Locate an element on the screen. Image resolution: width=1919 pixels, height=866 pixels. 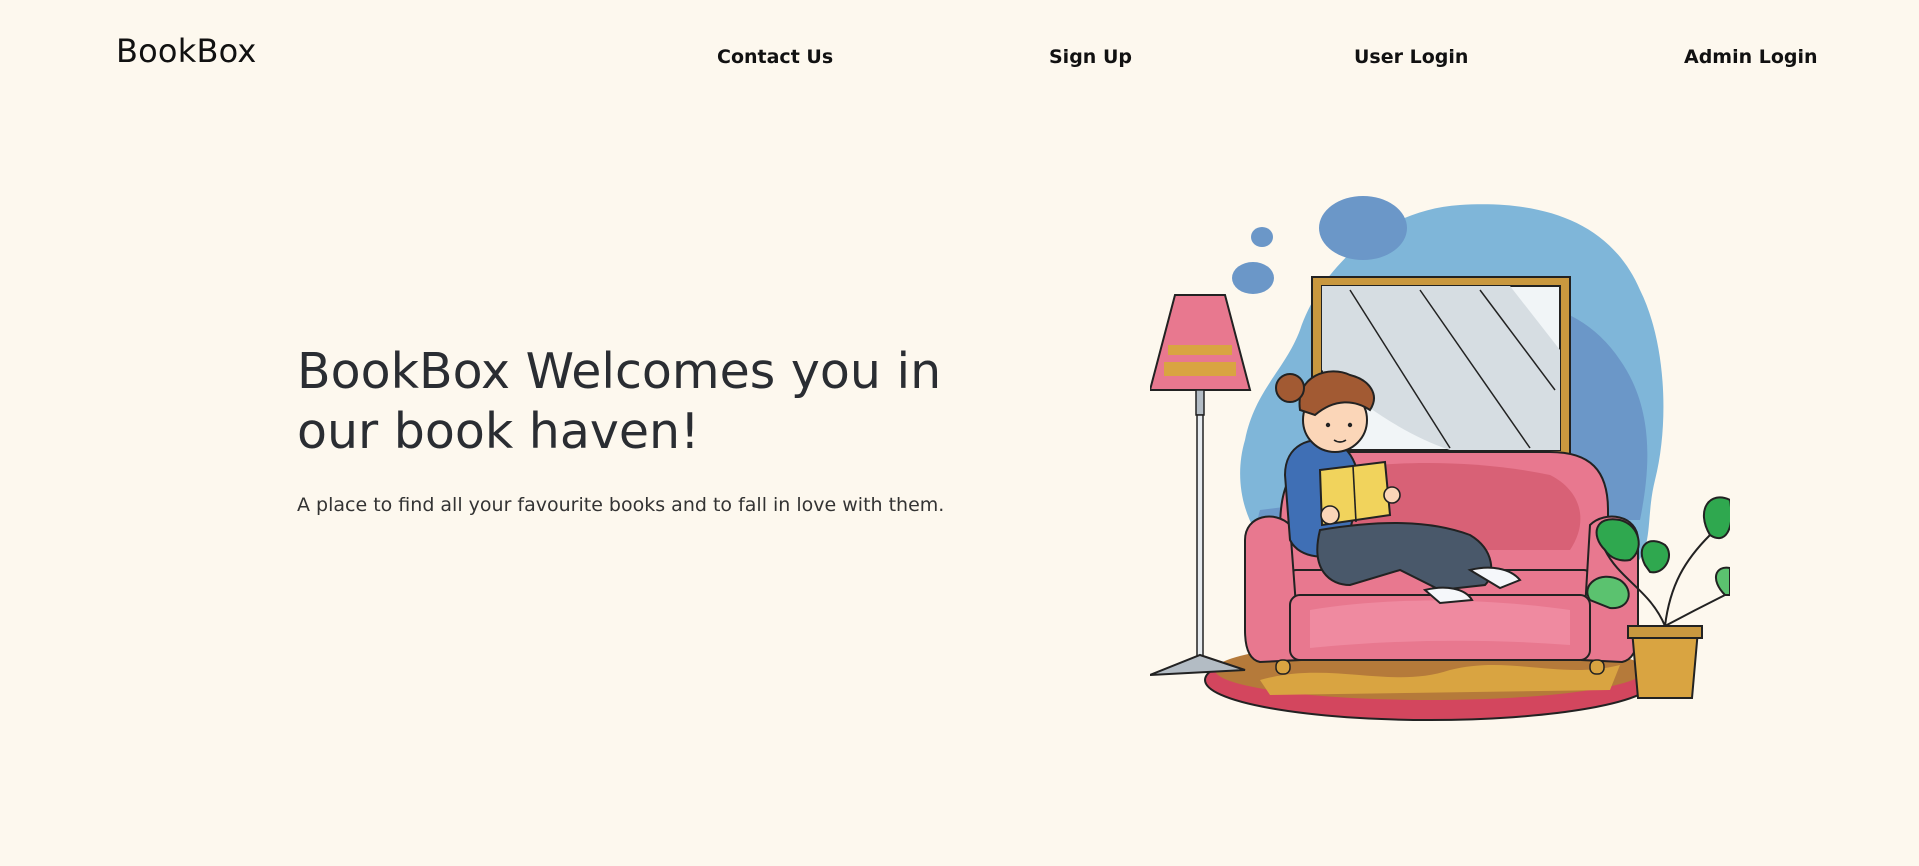
nav-user-login: User Login is located at coordinates (1411, 57).